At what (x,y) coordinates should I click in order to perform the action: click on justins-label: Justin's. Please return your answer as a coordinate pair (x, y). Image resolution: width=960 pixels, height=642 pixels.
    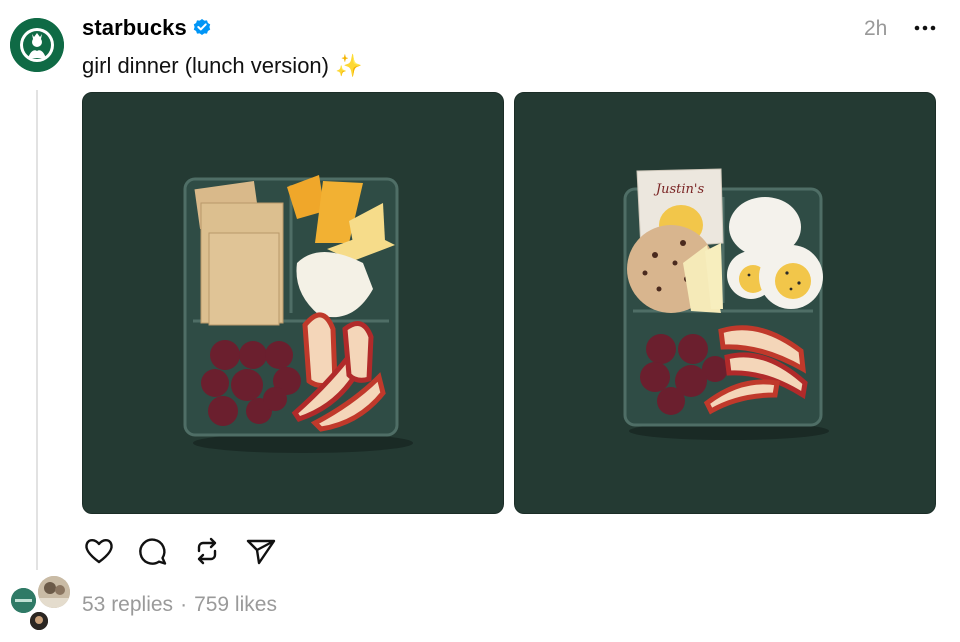
    Looking at the image, I should click on (679, 189).